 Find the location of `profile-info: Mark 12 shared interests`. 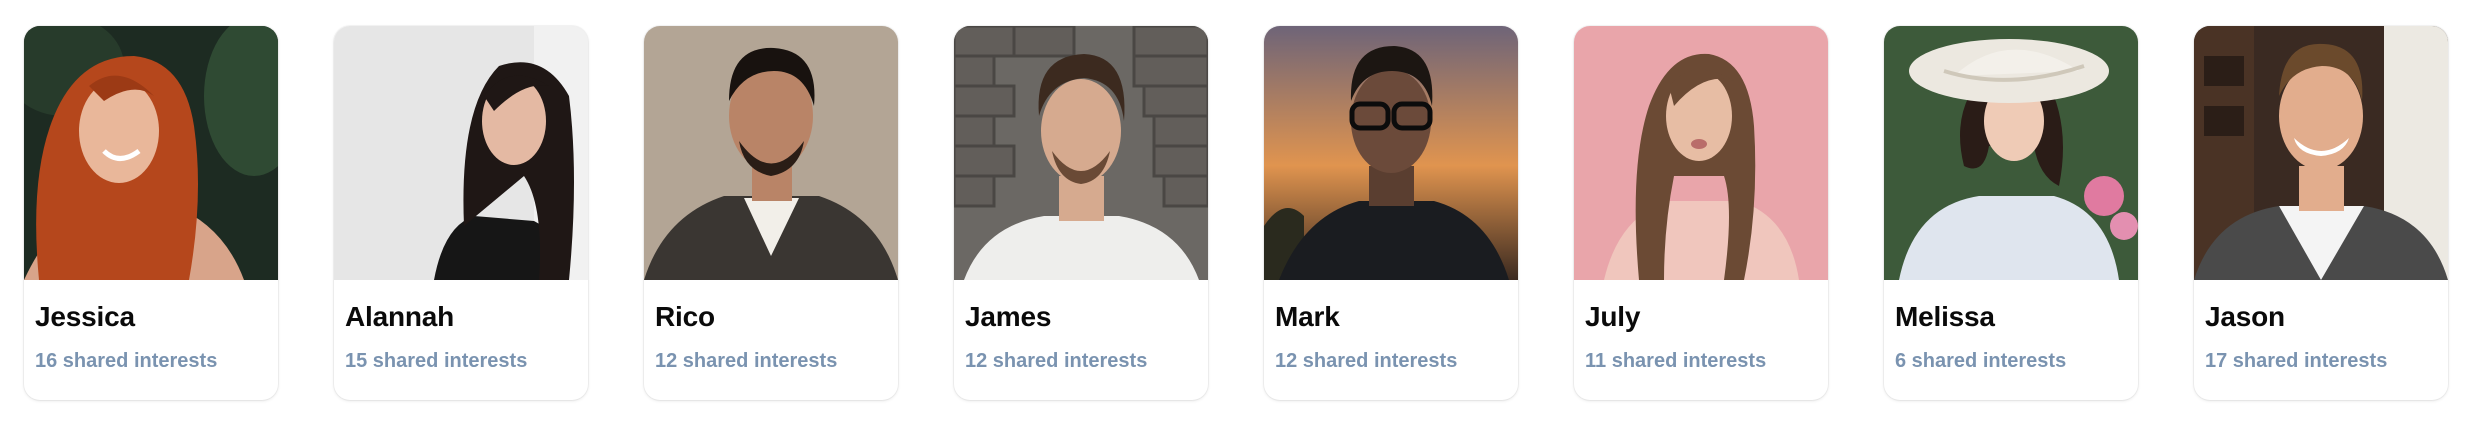

profile-info: Mark 12 shared interests is located at coordinates (1391, 337).